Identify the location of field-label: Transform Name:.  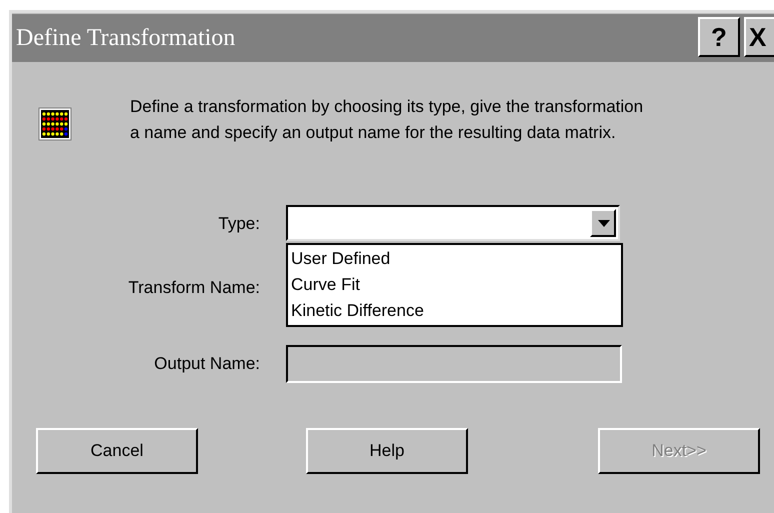
(193, 288).